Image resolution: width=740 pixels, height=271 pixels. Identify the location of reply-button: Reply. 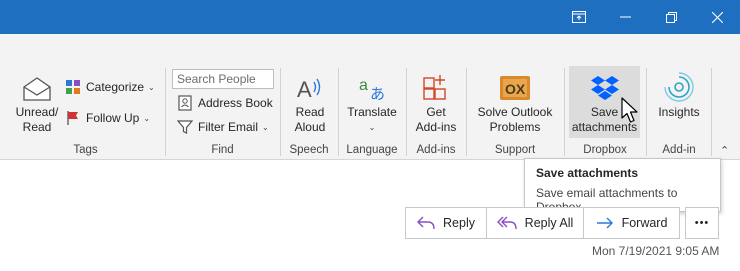
(446, 223).